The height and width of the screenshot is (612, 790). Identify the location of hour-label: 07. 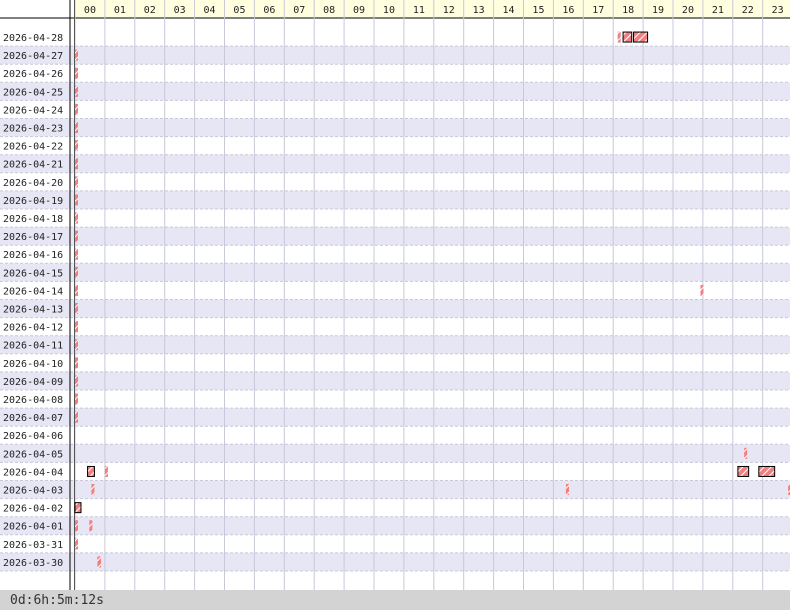
(299, 10).